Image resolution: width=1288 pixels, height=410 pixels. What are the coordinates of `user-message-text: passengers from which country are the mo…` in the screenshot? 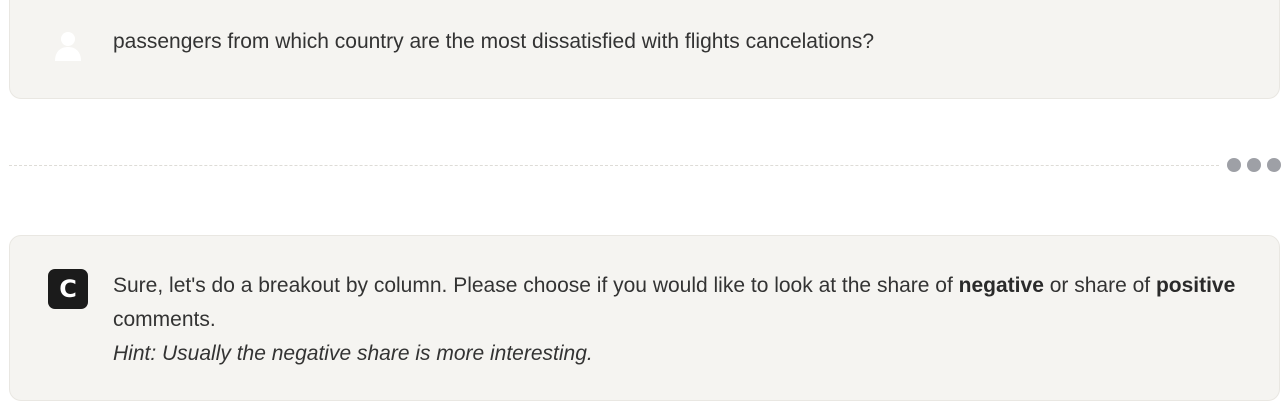 It's located at (494, 41).